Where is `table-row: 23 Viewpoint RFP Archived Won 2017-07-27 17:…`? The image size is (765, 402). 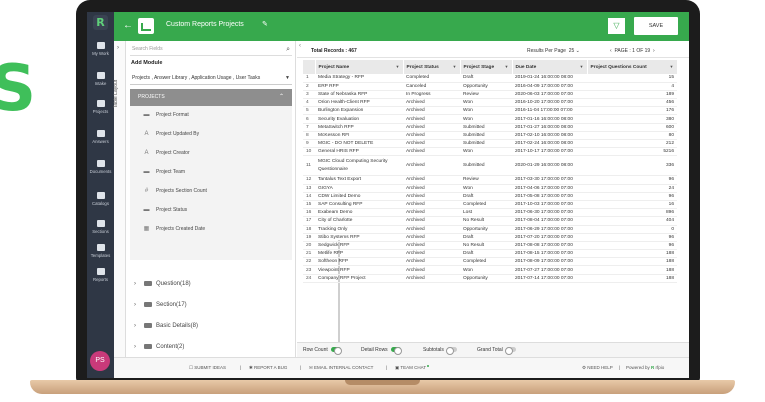
table-row: 23 Viewpoint RFP Archived Won 2017-07-27 17:… is located at coordinates (490, 270).